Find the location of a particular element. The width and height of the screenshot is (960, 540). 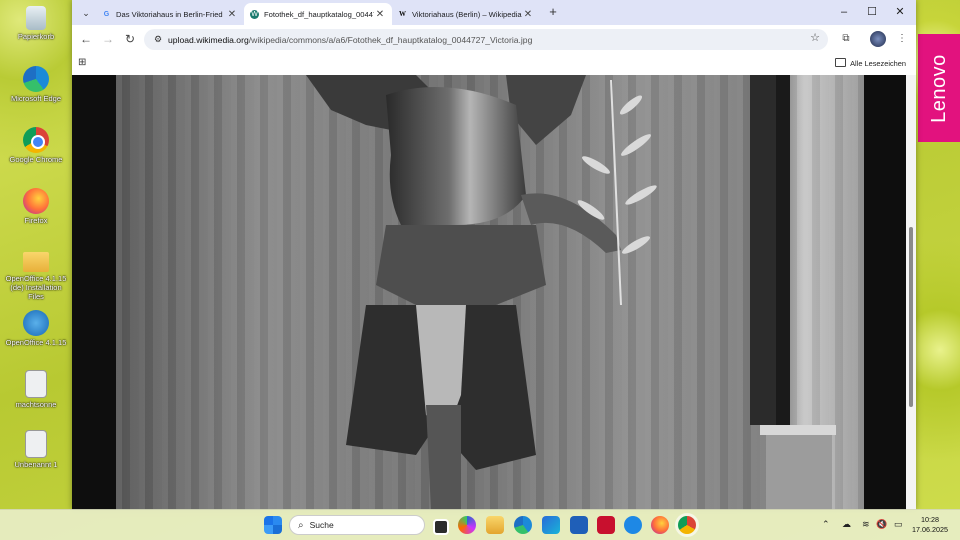

search-icon: ⌕ is located at coordinates (301, 525).